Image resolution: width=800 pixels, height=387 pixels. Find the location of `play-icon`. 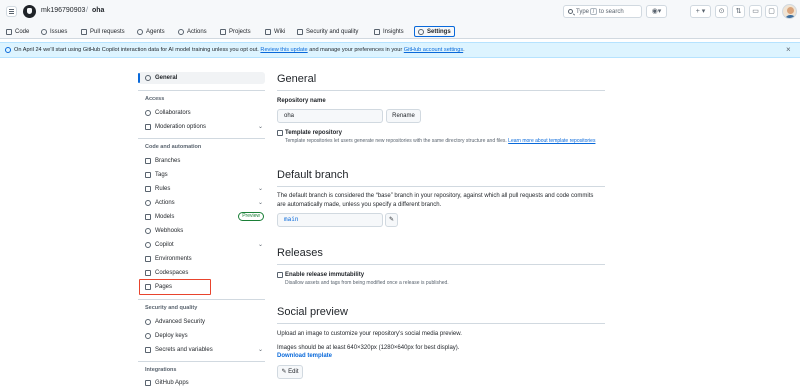

play-icon is located at coordinates (181, 31).